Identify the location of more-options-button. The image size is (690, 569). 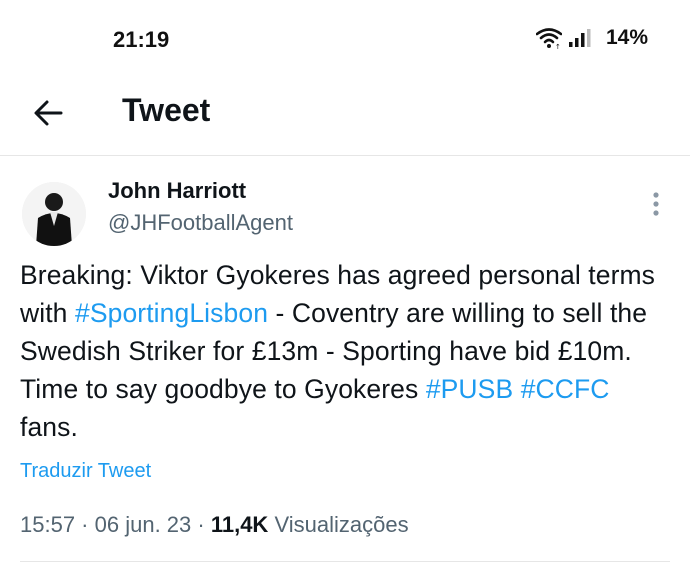
(656, 204).